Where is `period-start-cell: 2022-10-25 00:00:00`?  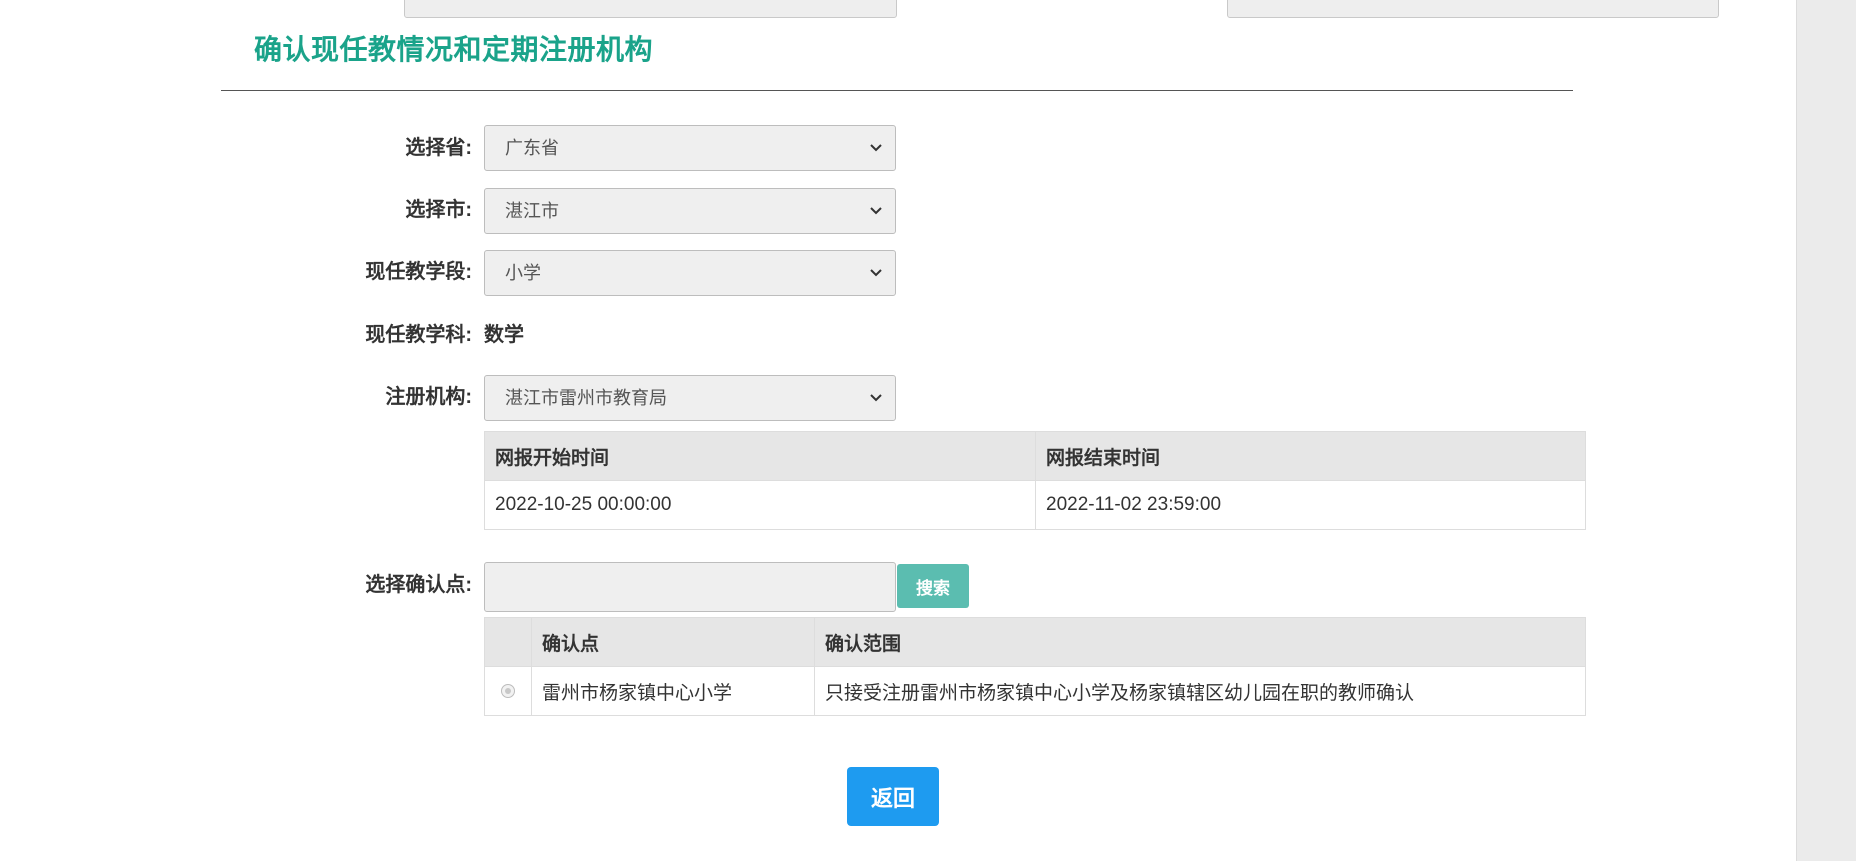 period-start-cell: 2022-10-25 00:00:00 is located at coordinates (760, 505).